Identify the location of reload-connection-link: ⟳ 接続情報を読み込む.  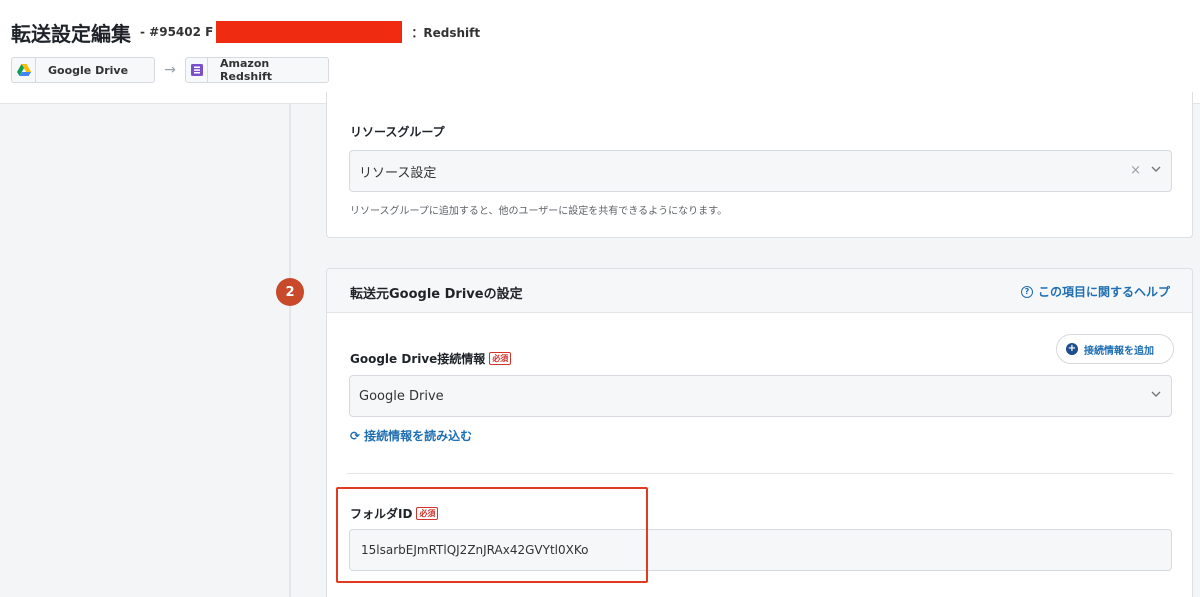
(411, 435).